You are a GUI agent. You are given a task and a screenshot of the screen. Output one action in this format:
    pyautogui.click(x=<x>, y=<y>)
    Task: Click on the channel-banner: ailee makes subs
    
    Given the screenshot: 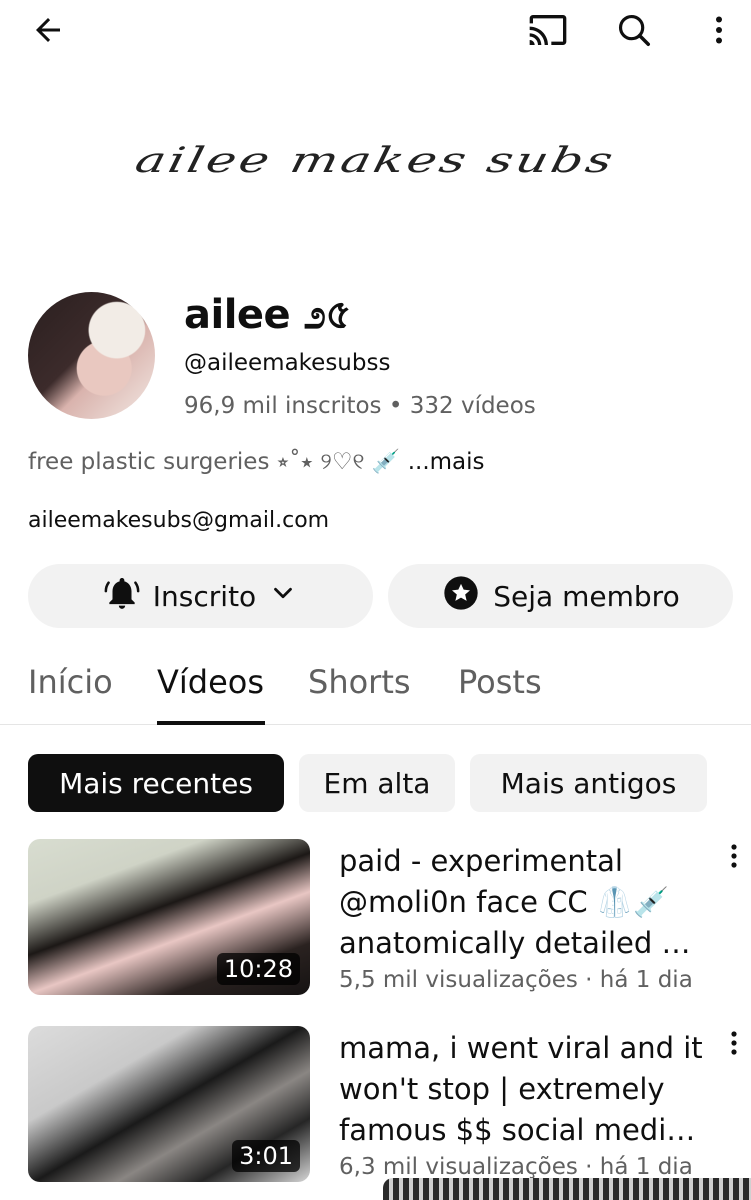 What is the action you would take?
    pyautogui.click(x=375, y=160)
    